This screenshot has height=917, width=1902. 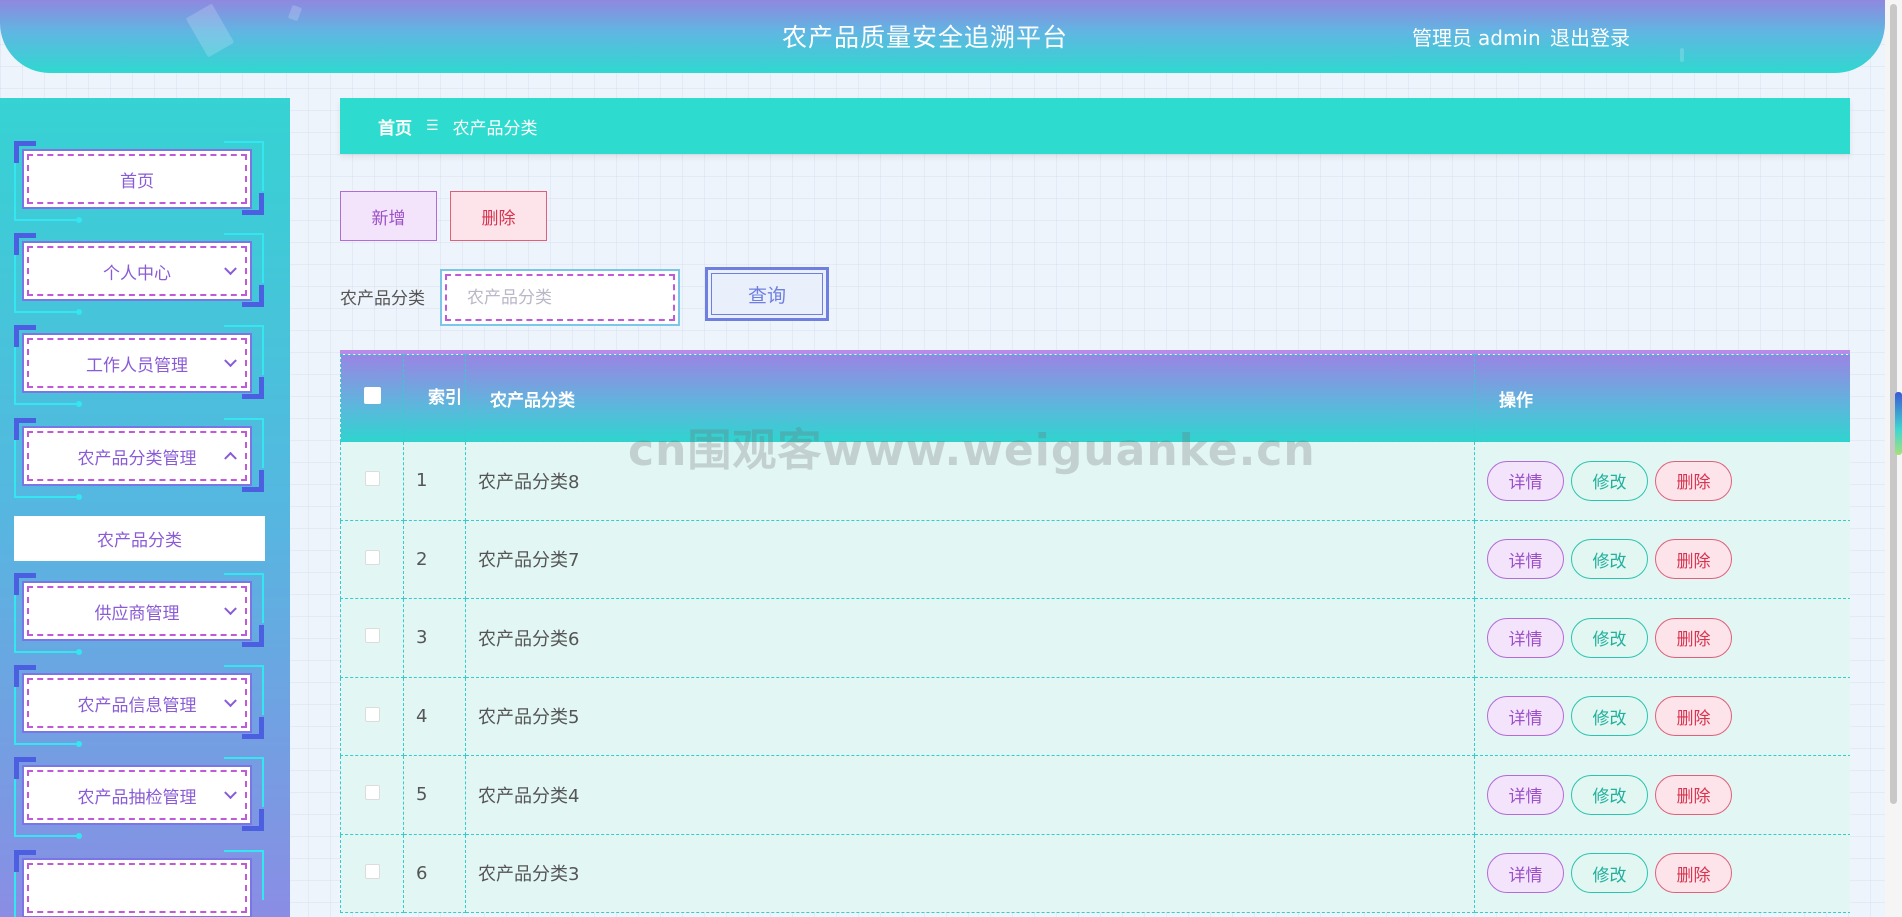 I want to click on sidebar-item-label: 农产品信息管理, so click(x=137, y=705).